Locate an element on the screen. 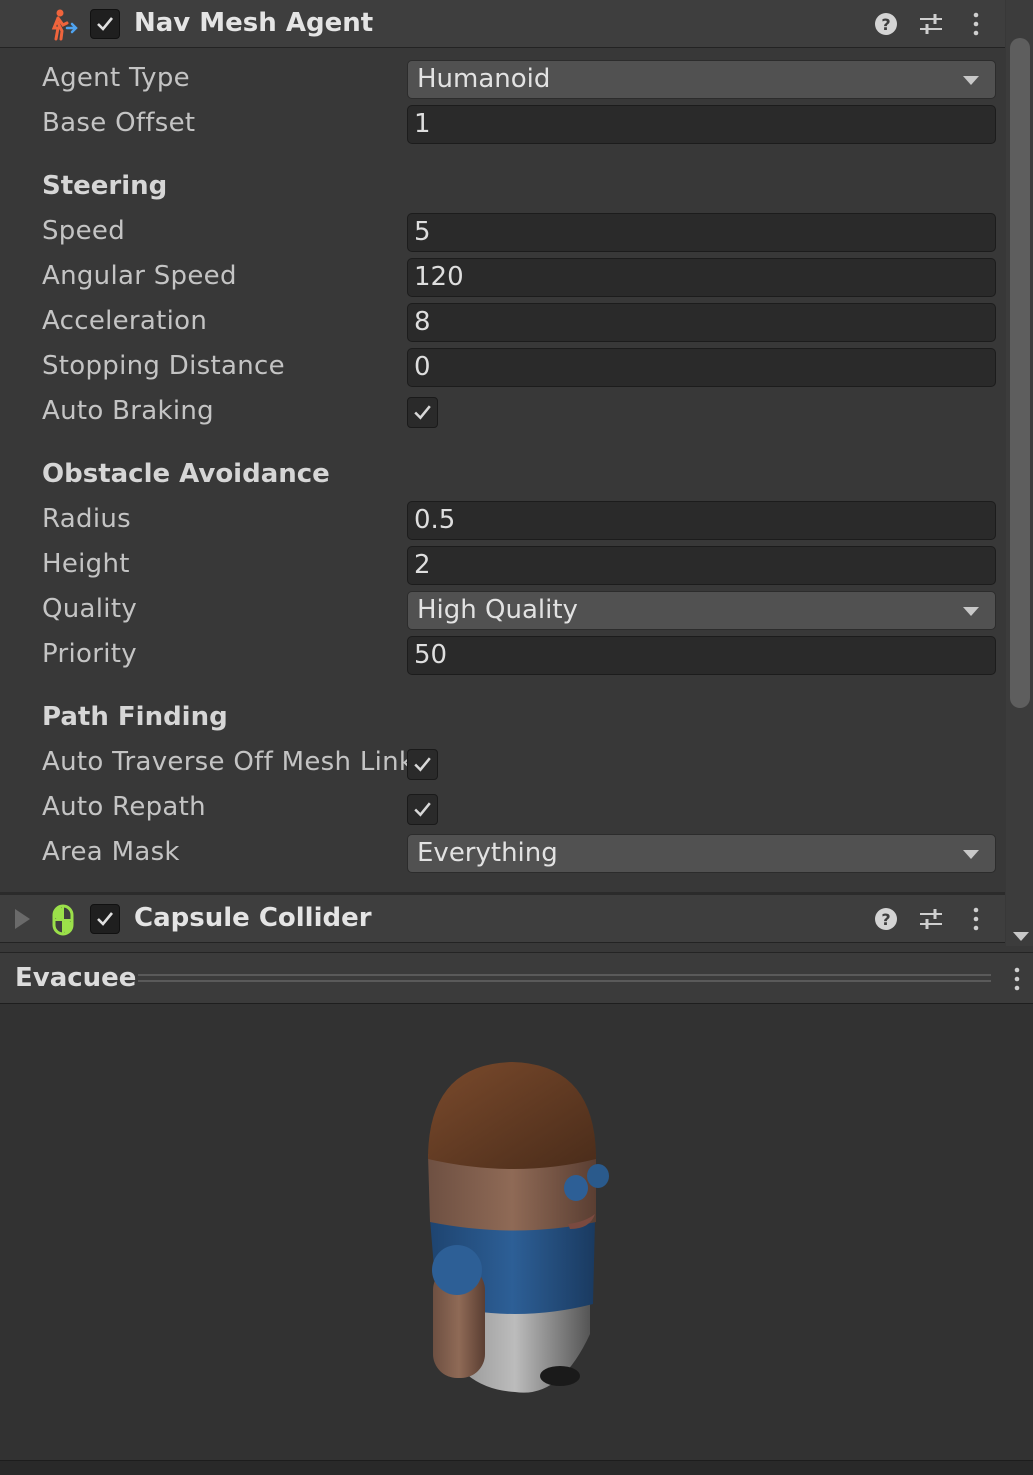 This screenshot has width=1033, height=1475. angular-speed-field: 120 is located at coordinates (701, 277).